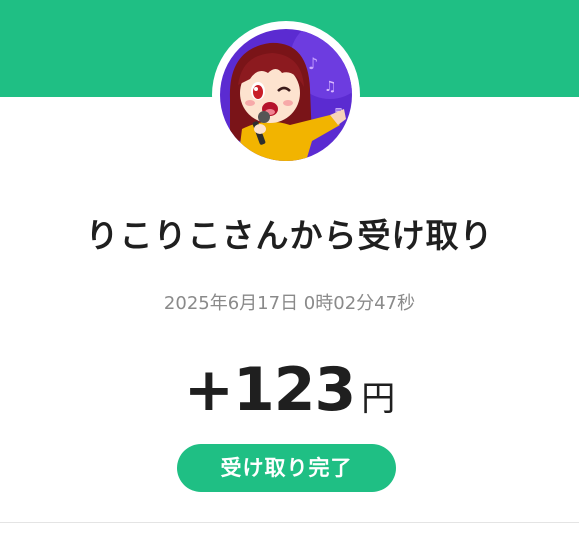  What do you see at coordinates (378, 399) in the screenshot?
I see `currency-label: 円` at bounding box center [378, 399].